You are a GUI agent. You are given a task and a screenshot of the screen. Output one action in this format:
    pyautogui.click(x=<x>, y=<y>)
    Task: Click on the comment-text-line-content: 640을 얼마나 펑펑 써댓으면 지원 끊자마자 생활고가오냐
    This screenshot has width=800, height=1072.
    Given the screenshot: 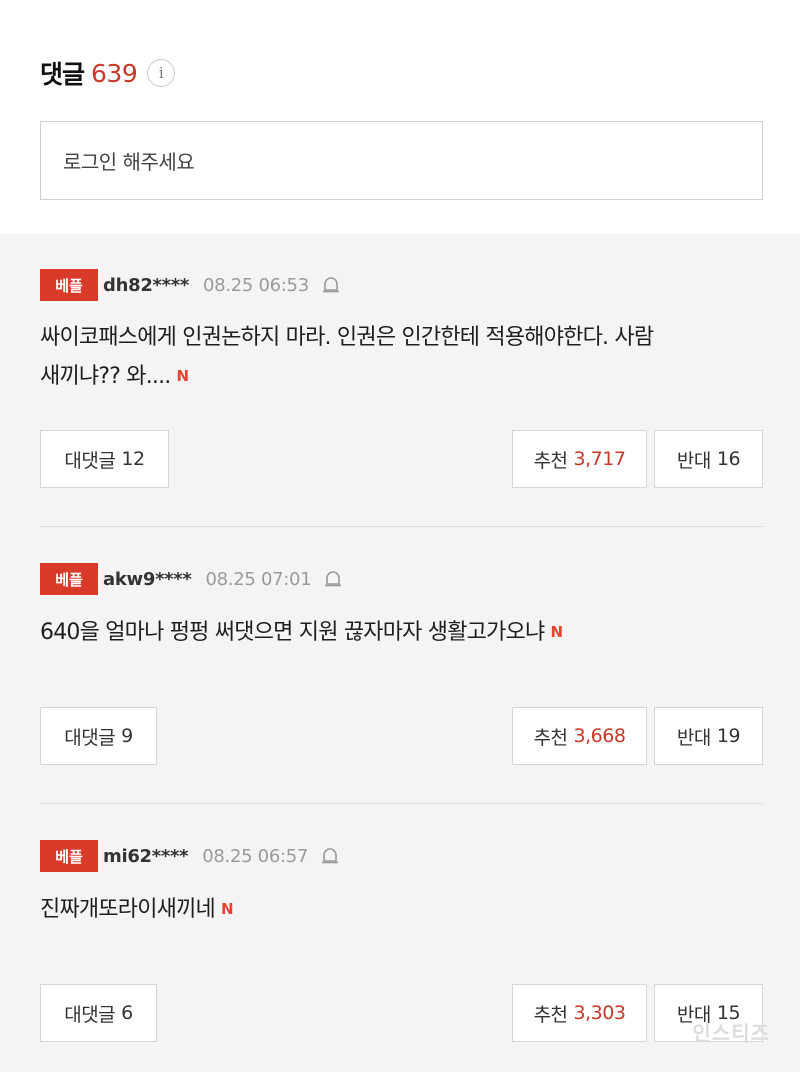 What is the action you would take?
    pyautogui.click(x=292, y=632)
    